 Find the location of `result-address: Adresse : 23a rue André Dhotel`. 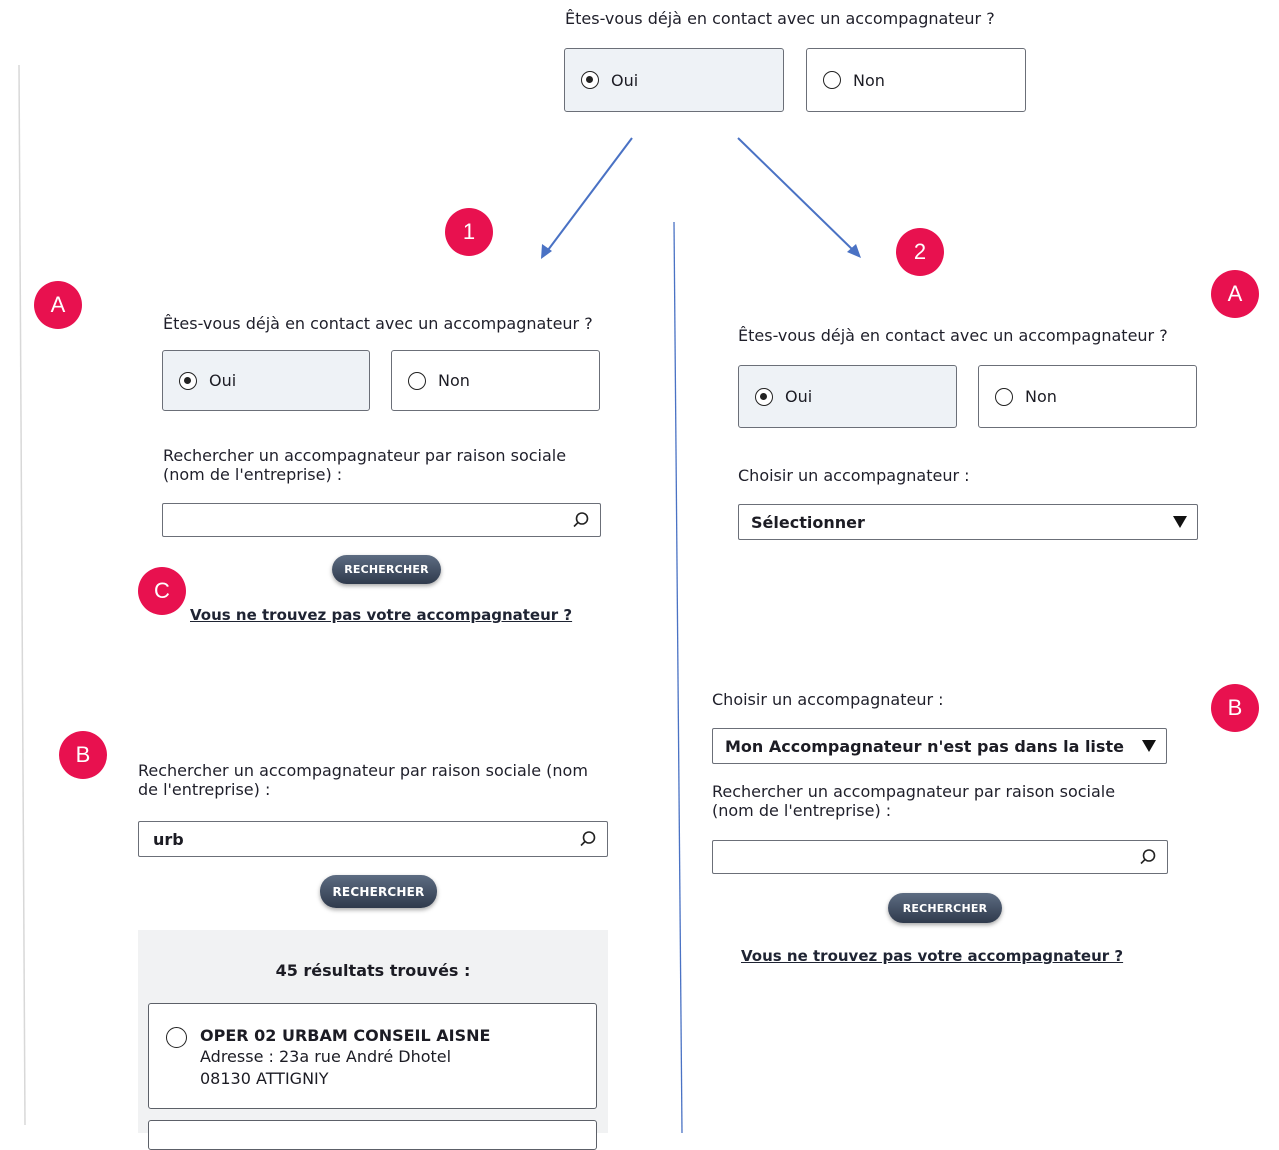

result-address: Adresse : 23a rue André Dhotel is located at coordinates (326, 1056).